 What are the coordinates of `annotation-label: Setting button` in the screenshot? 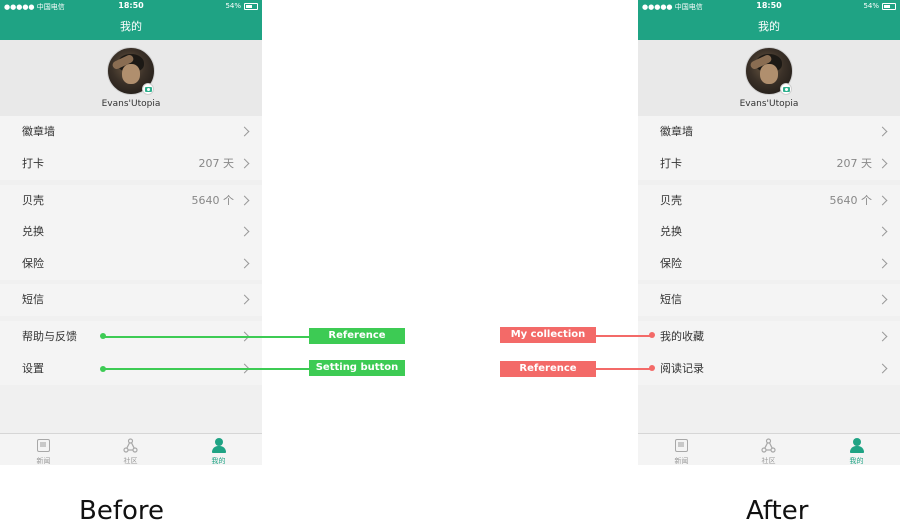 It's located at (357, 368).